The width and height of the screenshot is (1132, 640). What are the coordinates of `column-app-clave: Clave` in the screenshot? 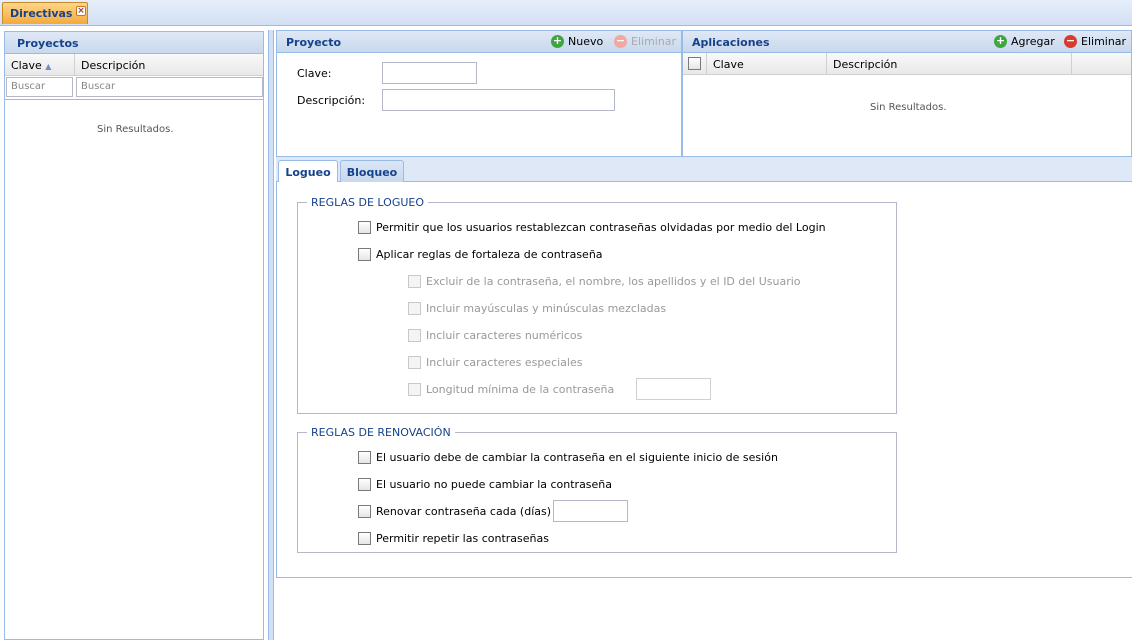 It's located at (767, 64).